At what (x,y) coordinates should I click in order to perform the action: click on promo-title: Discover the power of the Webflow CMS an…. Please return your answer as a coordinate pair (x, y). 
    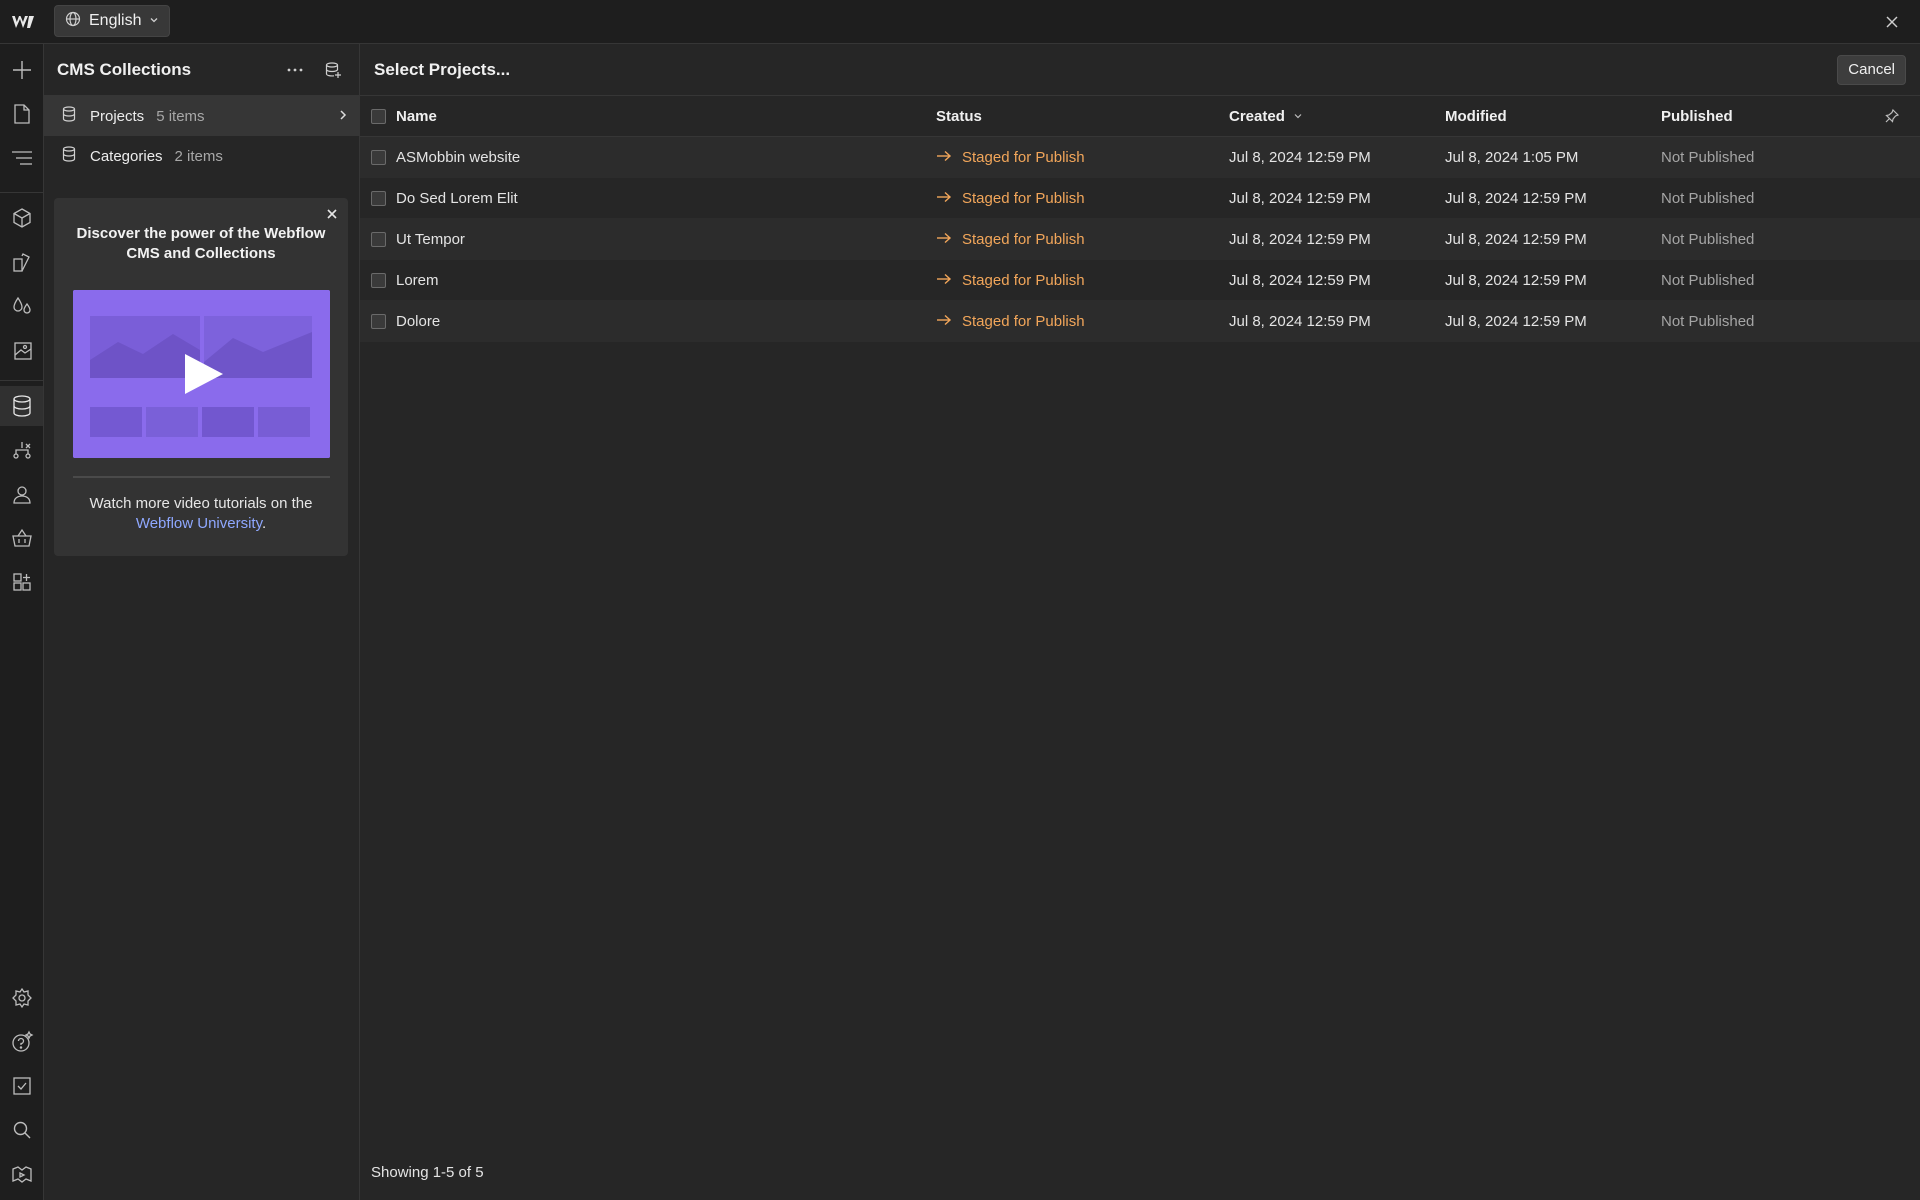
    Looking at the image, I should click on (201, 243).